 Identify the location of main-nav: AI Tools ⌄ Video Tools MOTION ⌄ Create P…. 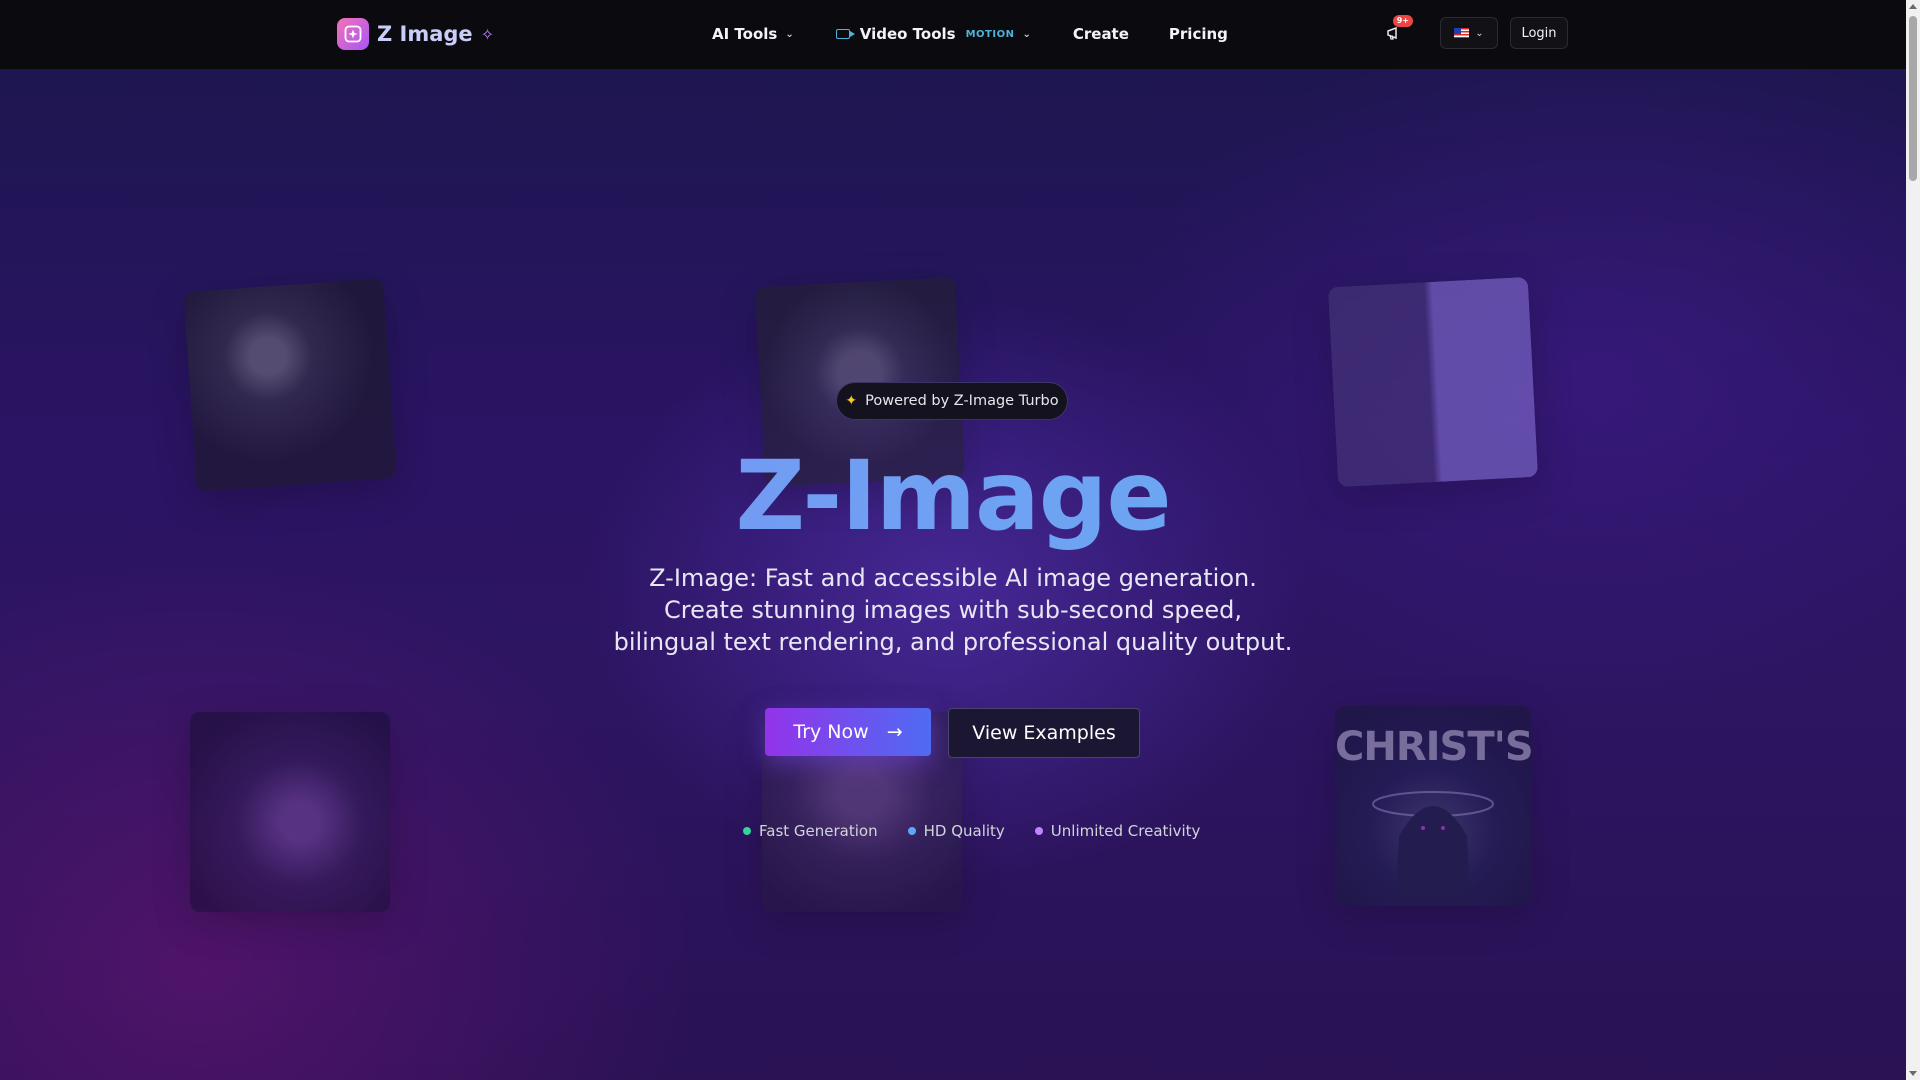
(970, 34).